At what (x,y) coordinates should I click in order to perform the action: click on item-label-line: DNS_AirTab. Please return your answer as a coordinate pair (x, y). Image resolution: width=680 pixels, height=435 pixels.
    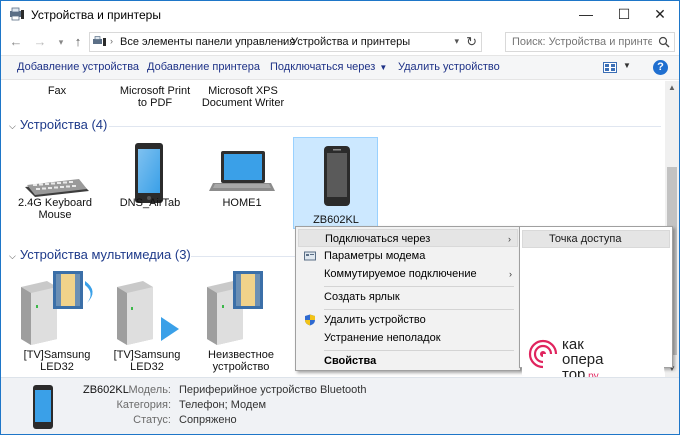
    Looking at the image, I should click on (150, 203).